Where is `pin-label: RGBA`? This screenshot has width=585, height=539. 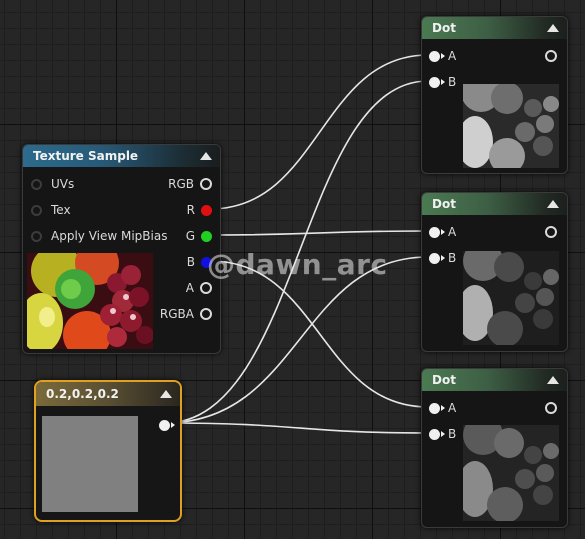
pin-label: RGBA is located at coordinates (176, 314).